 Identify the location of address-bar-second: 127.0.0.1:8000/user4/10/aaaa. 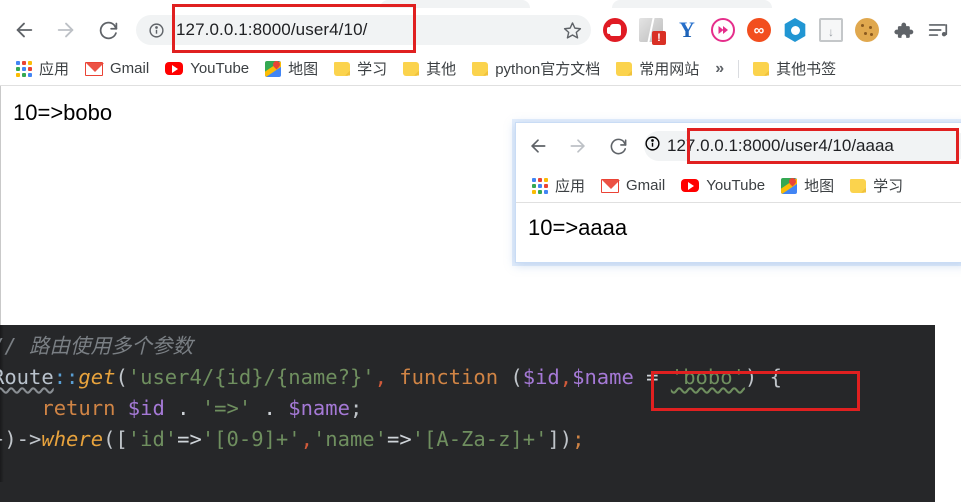
(802, 146).